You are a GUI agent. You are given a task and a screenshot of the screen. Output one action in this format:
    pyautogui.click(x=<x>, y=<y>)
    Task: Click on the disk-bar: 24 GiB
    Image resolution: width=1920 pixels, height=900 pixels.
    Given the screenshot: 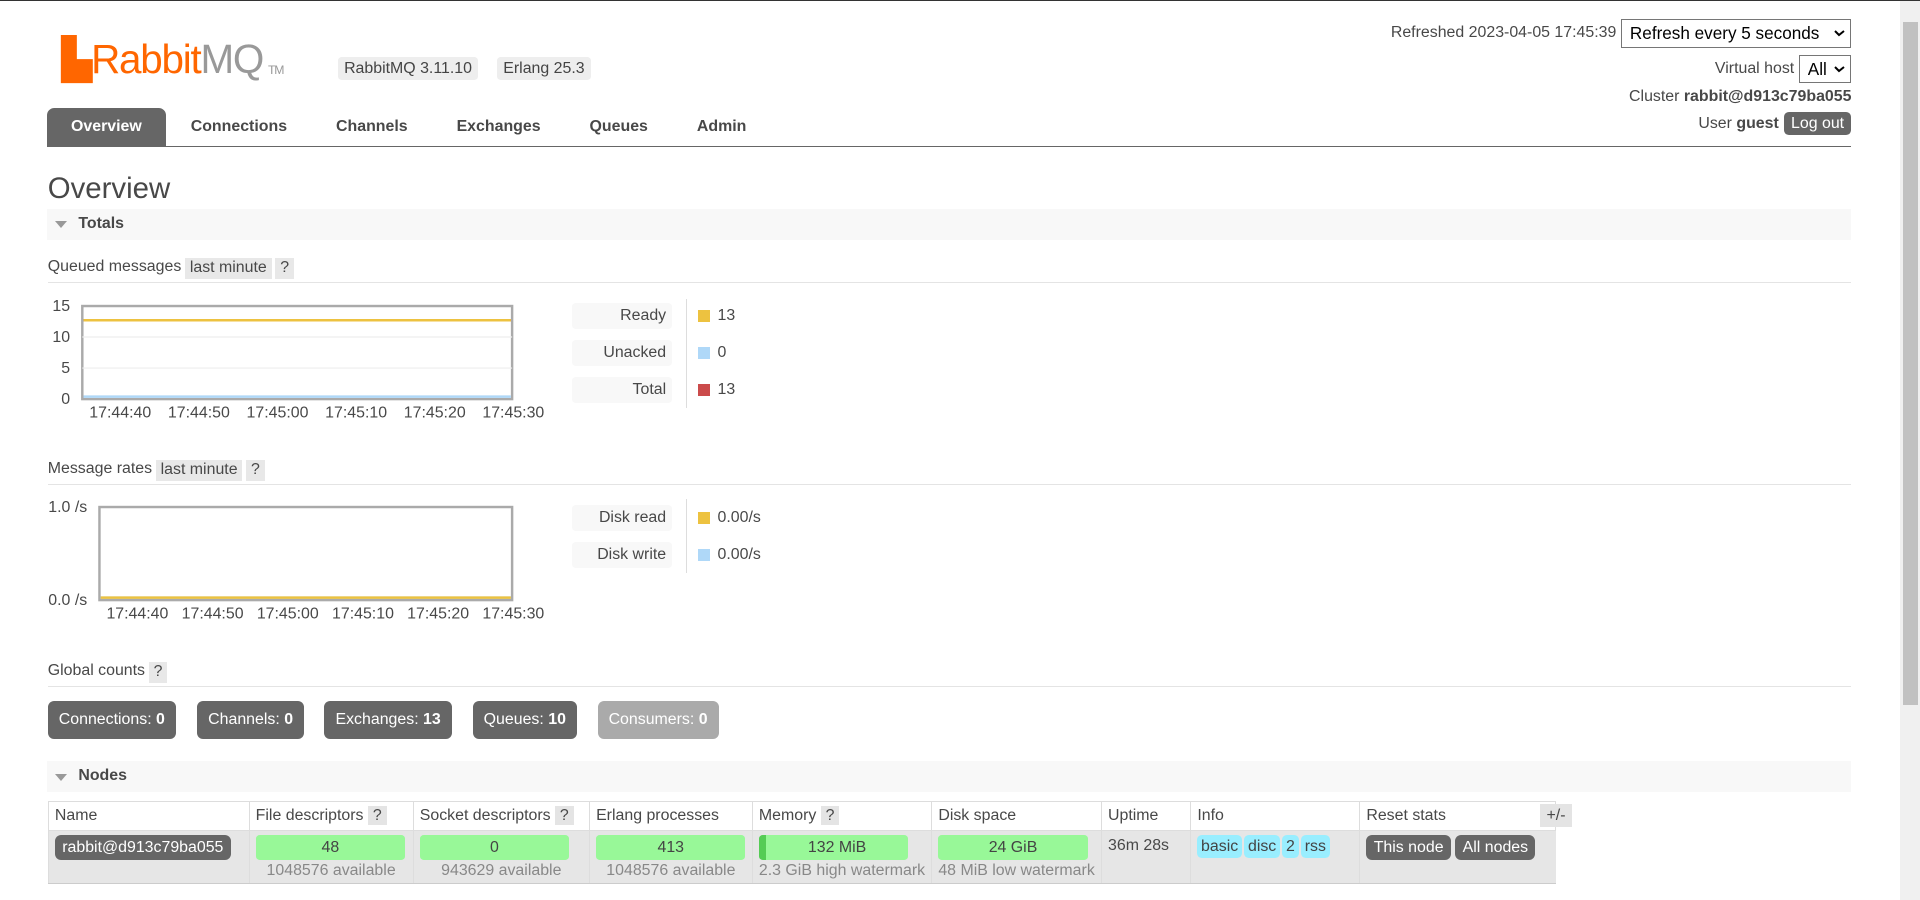 What is the action you would take?
    pyautogui.click(x=1013, y=847)
    